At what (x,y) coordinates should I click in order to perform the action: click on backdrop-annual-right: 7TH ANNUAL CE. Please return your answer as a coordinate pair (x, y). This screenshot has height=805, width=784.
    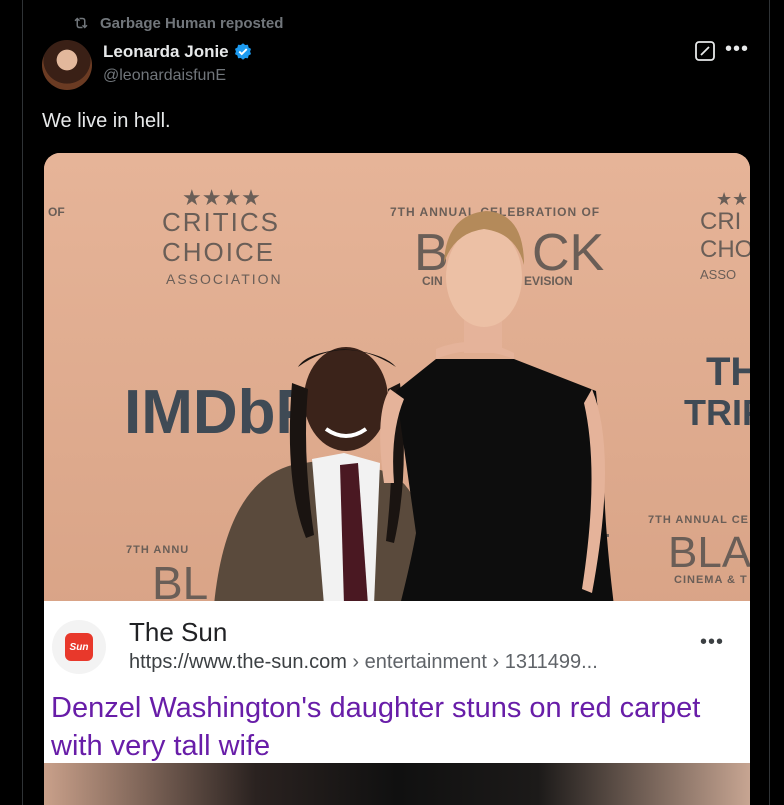
    Looking at the image, I should click on (698, 520).